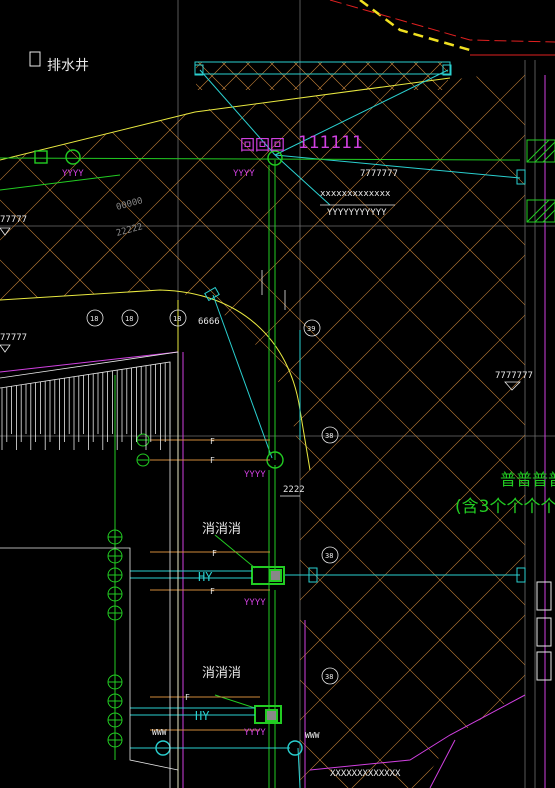 This screenshot has height=788, width=555. Describe the element at coordinates (128, 590) in the screenshot. I see `green-column-markers` at that location.